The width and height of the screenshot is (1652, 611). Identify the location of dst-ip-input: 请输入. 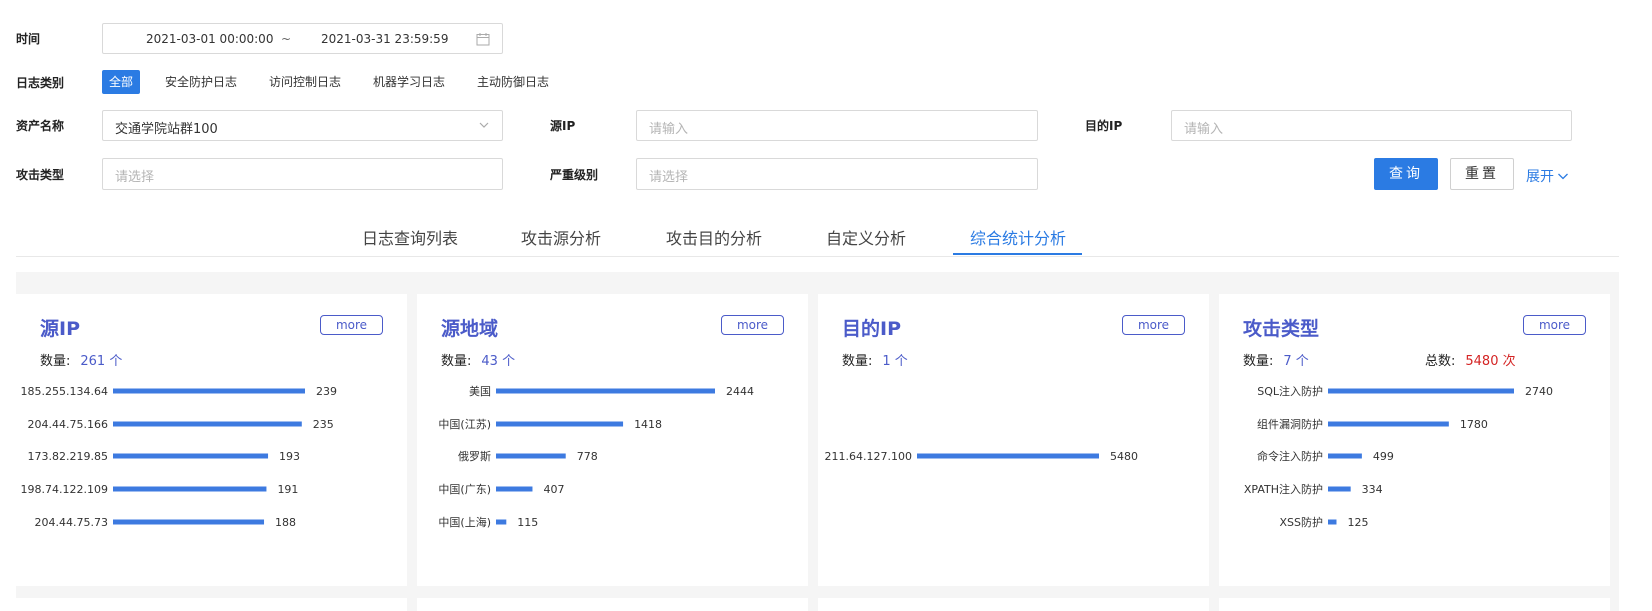
(1371, 125).